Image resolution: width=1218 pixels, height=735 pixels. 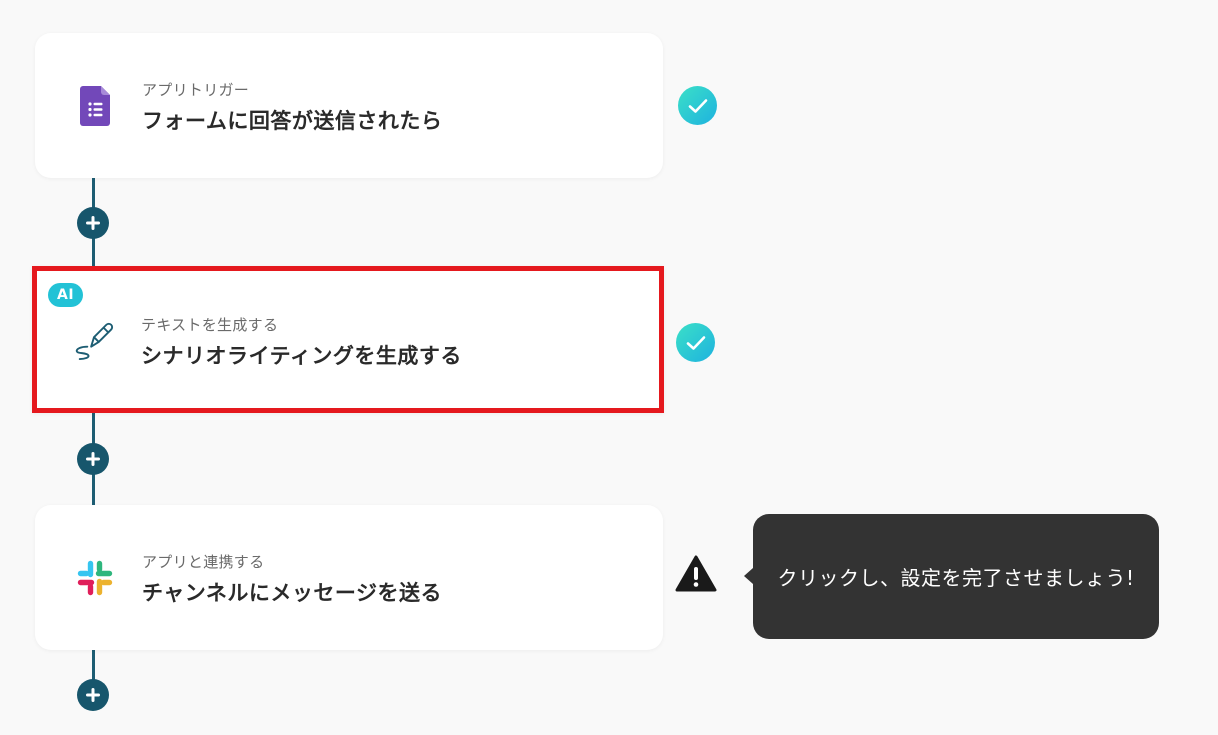 What do you see at coordinates (196, 90) in the screenshot?
I see `step-subtitle: アプリトリガー` at bounding box center [196, 90].